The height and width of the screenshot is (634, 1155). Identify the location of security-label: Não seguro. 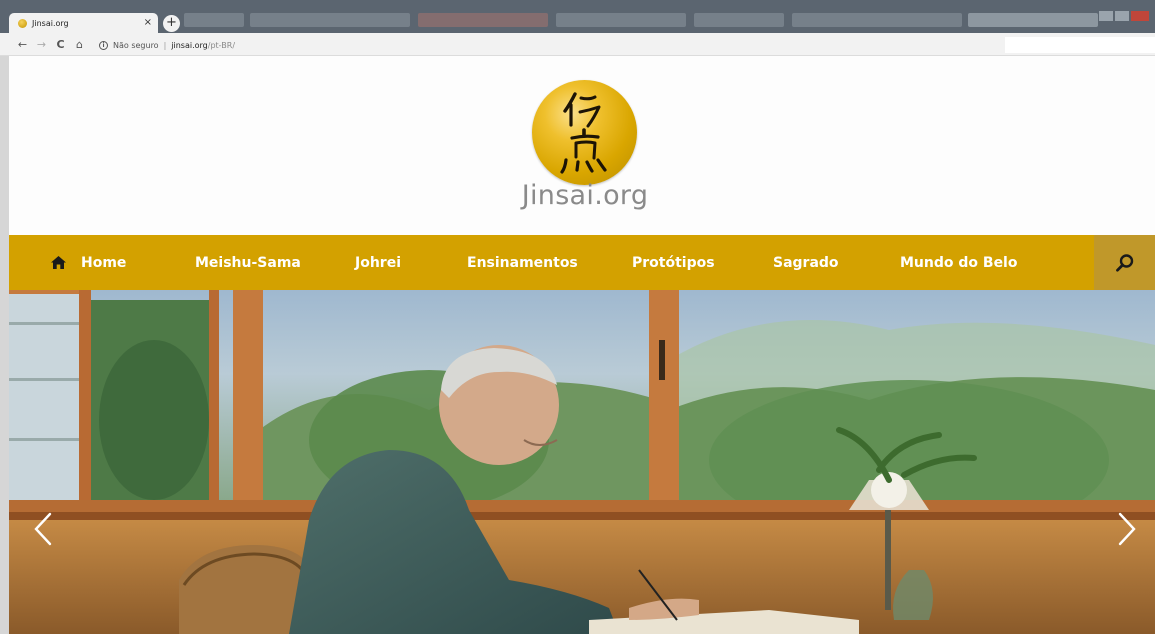
(136, 45).